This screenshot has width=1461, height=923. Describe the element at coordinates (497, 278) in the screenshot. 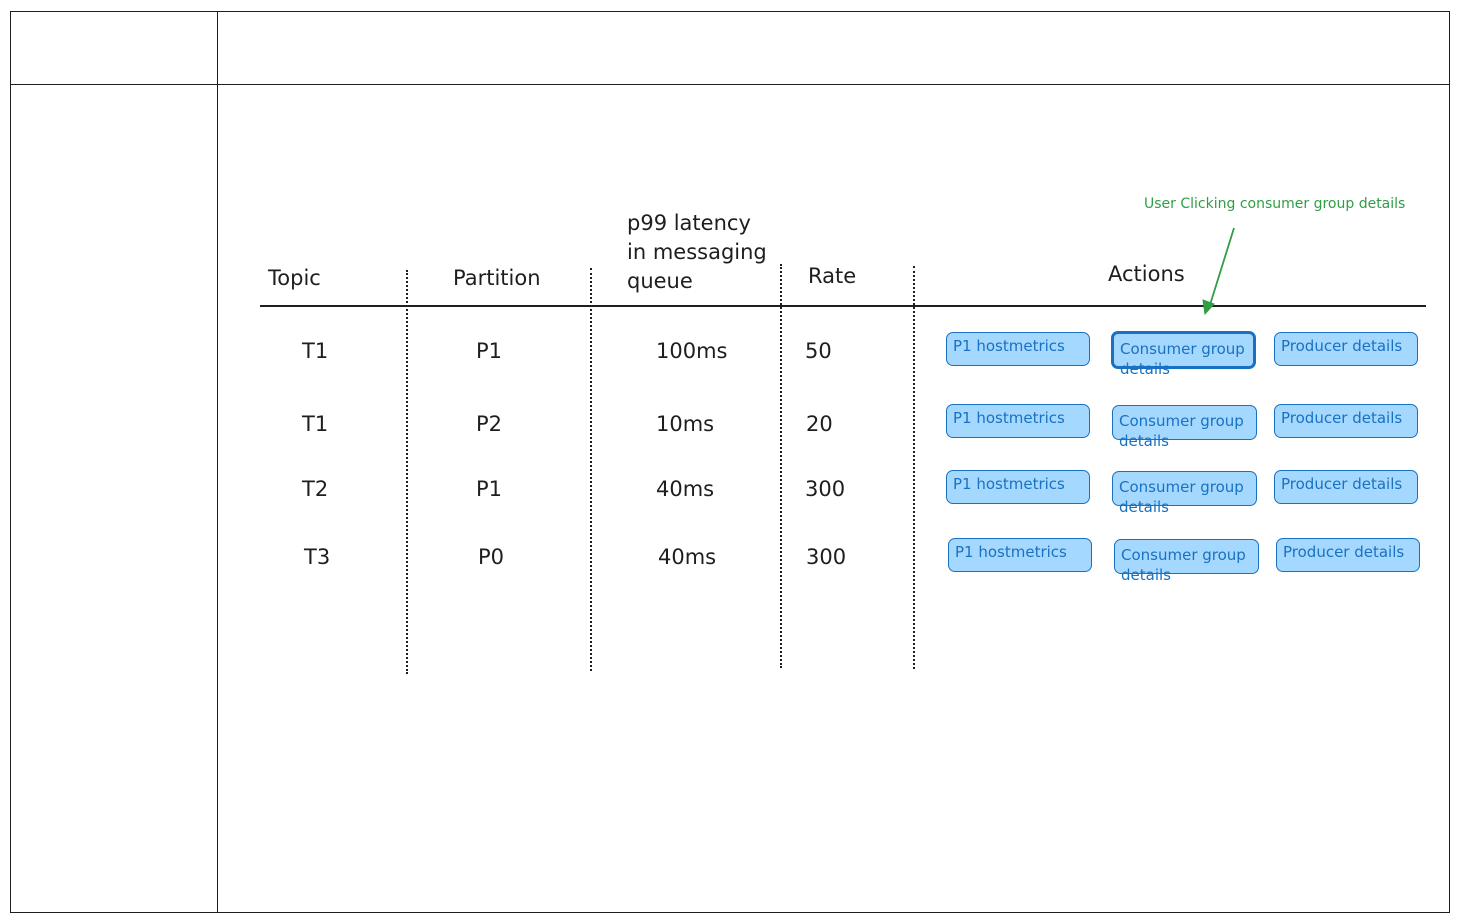

I see `column-header-partition: Partition` at that location.